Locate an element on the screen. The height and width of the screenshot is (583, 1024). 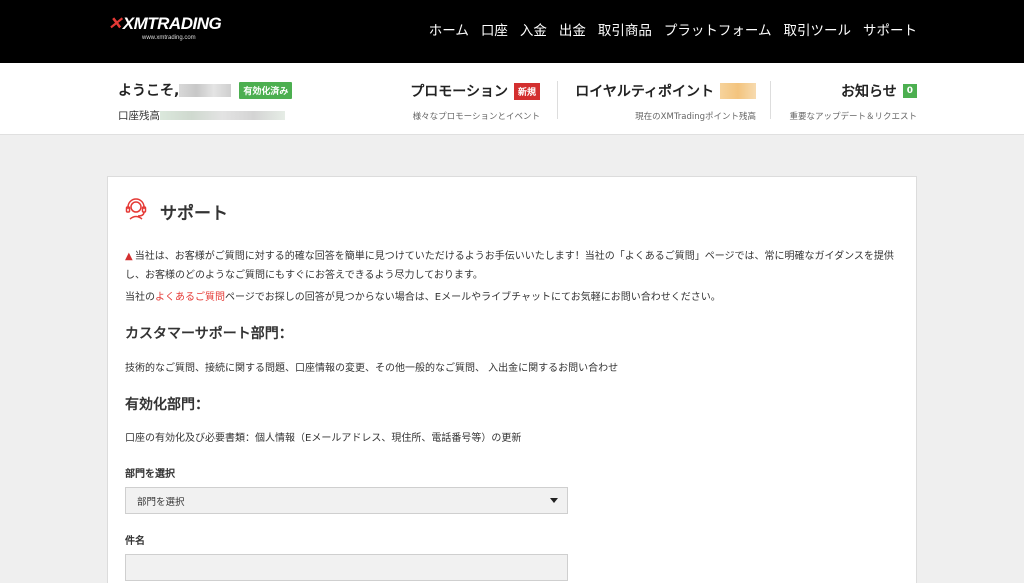
welcome-text: ようこそ, is located at coordinates (149, 91).